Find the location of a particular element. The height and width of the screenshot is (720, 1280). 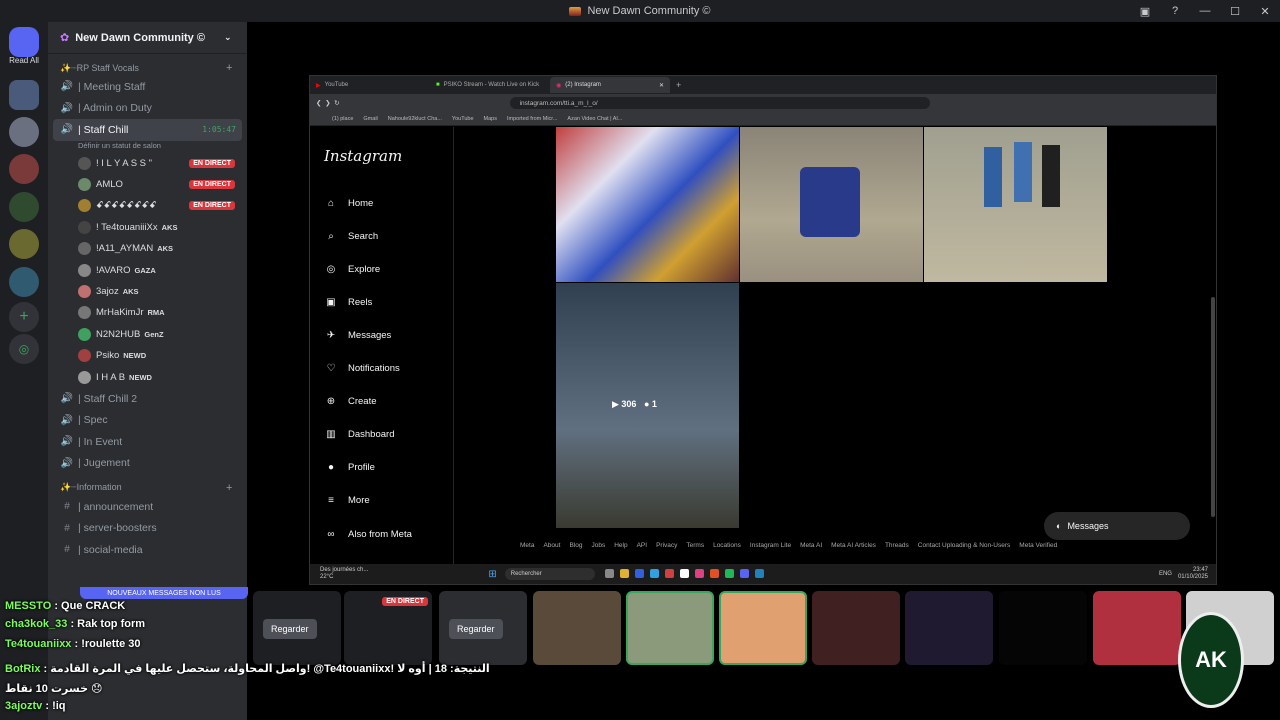

instagram-taskbar-icon is located at coordinates (699, 573).